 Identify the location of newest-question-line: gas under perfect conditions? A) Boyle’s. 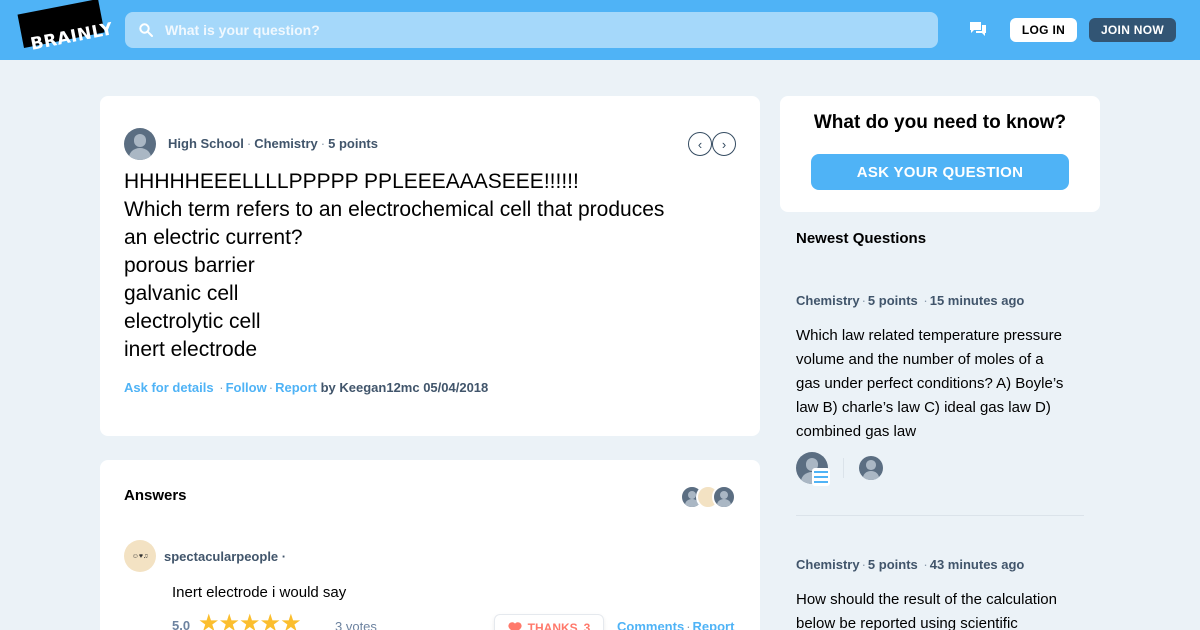
(930, 383).